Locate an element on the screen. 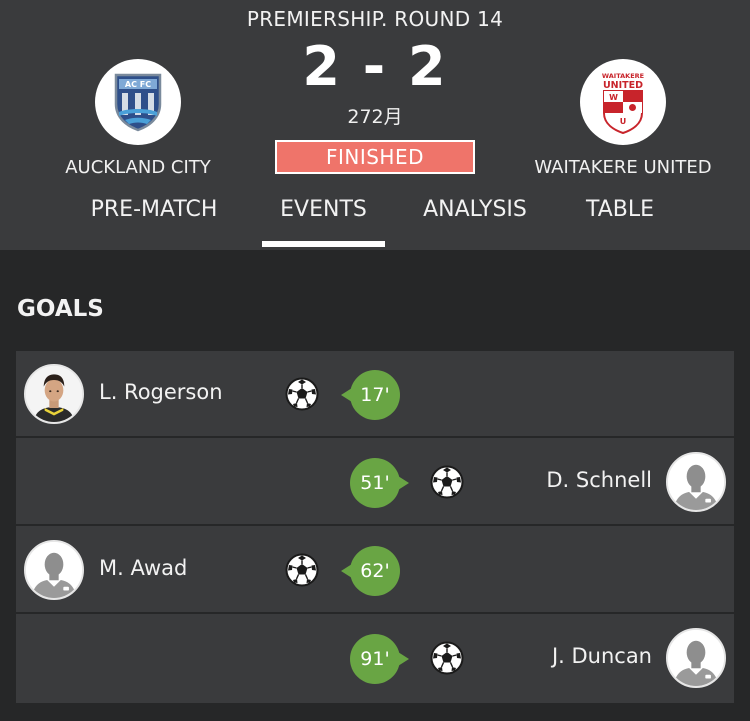  auckland-city-crest-icon: AC FC is located at coordinates (138, 102).